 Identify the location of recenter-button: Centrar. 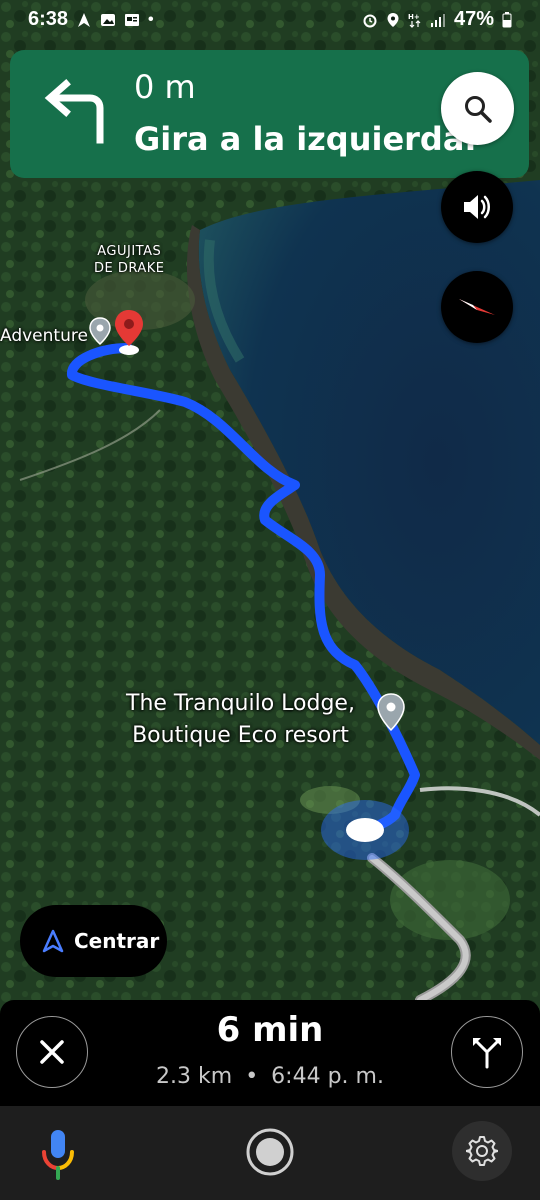
(93, 941).